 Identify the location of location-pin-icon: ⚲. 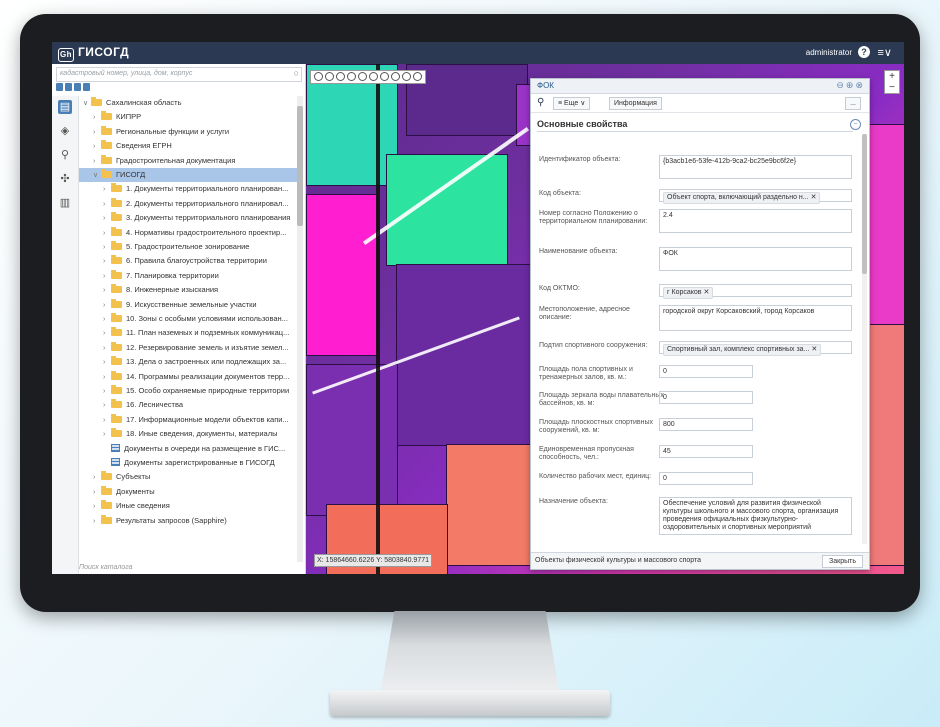
(540, 102).